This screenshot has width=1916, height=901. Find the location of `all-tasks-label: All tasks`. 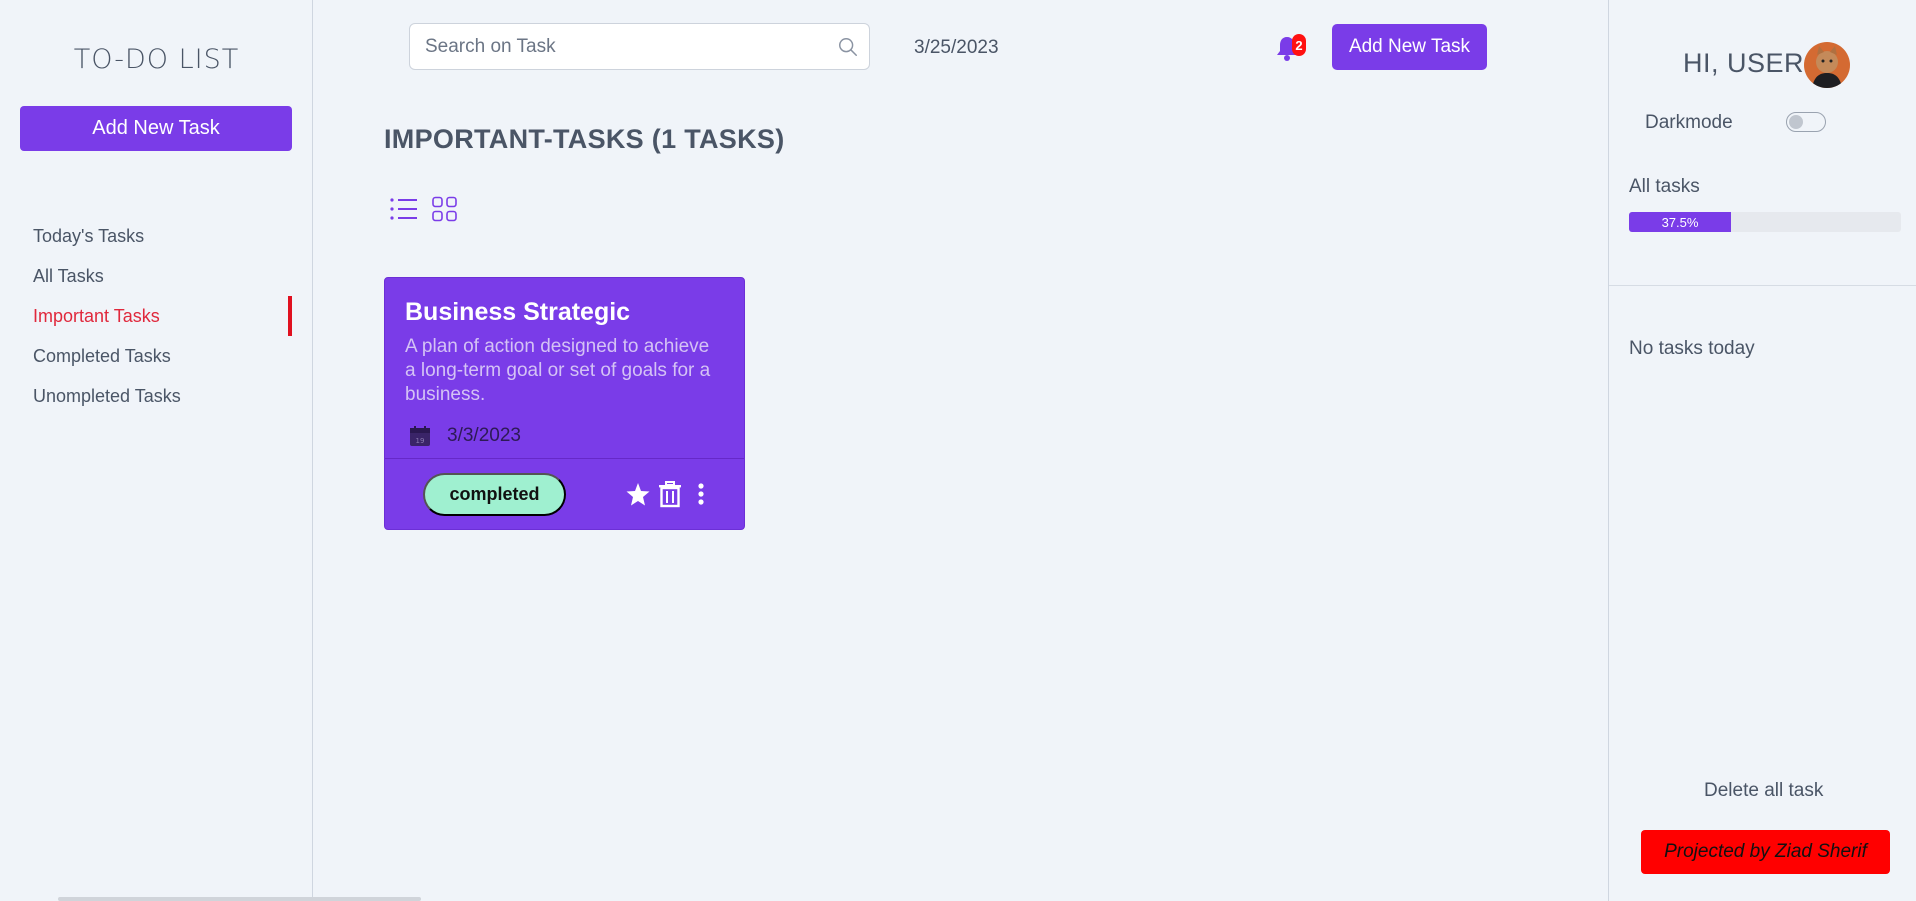

all-tasks-label: All tasks is located at coordinates (1664, 186).